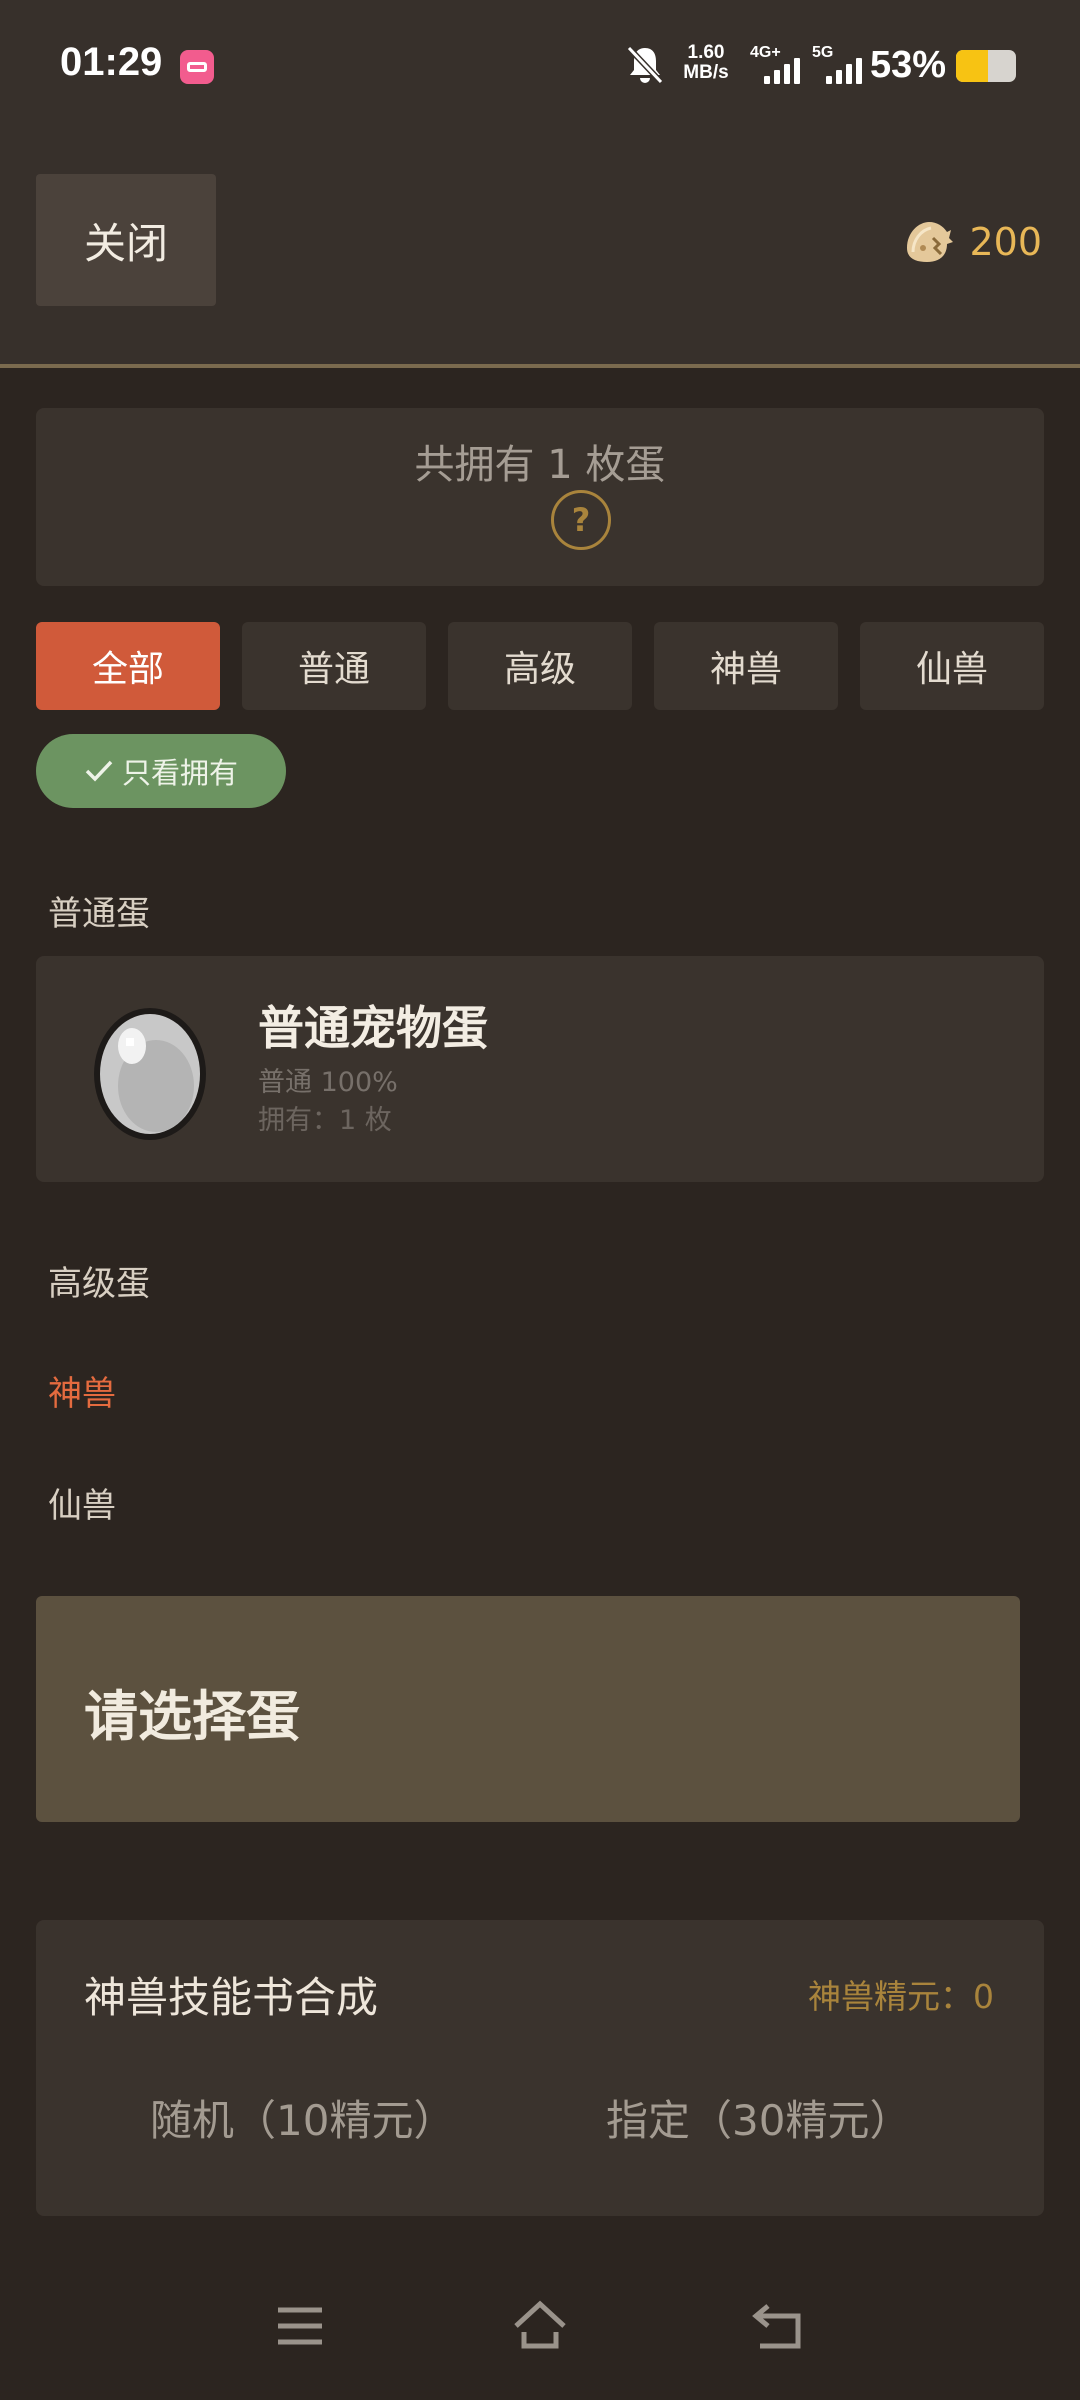 The image size is (1080, 2400). I want to click on menu-icon, so click(300, 2326).